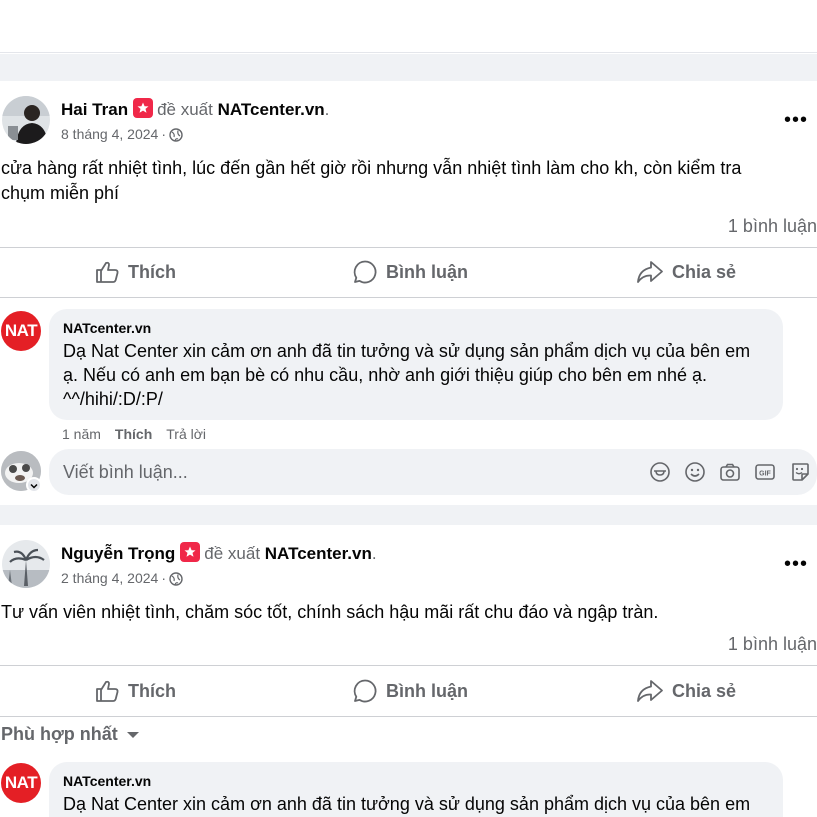 Image resolution: width=817 pixels, height=817 pixels. Describe the element at coordinates (118, 553) in the screenshot. I see `author-name: Nguyễn Trọng` at that location.